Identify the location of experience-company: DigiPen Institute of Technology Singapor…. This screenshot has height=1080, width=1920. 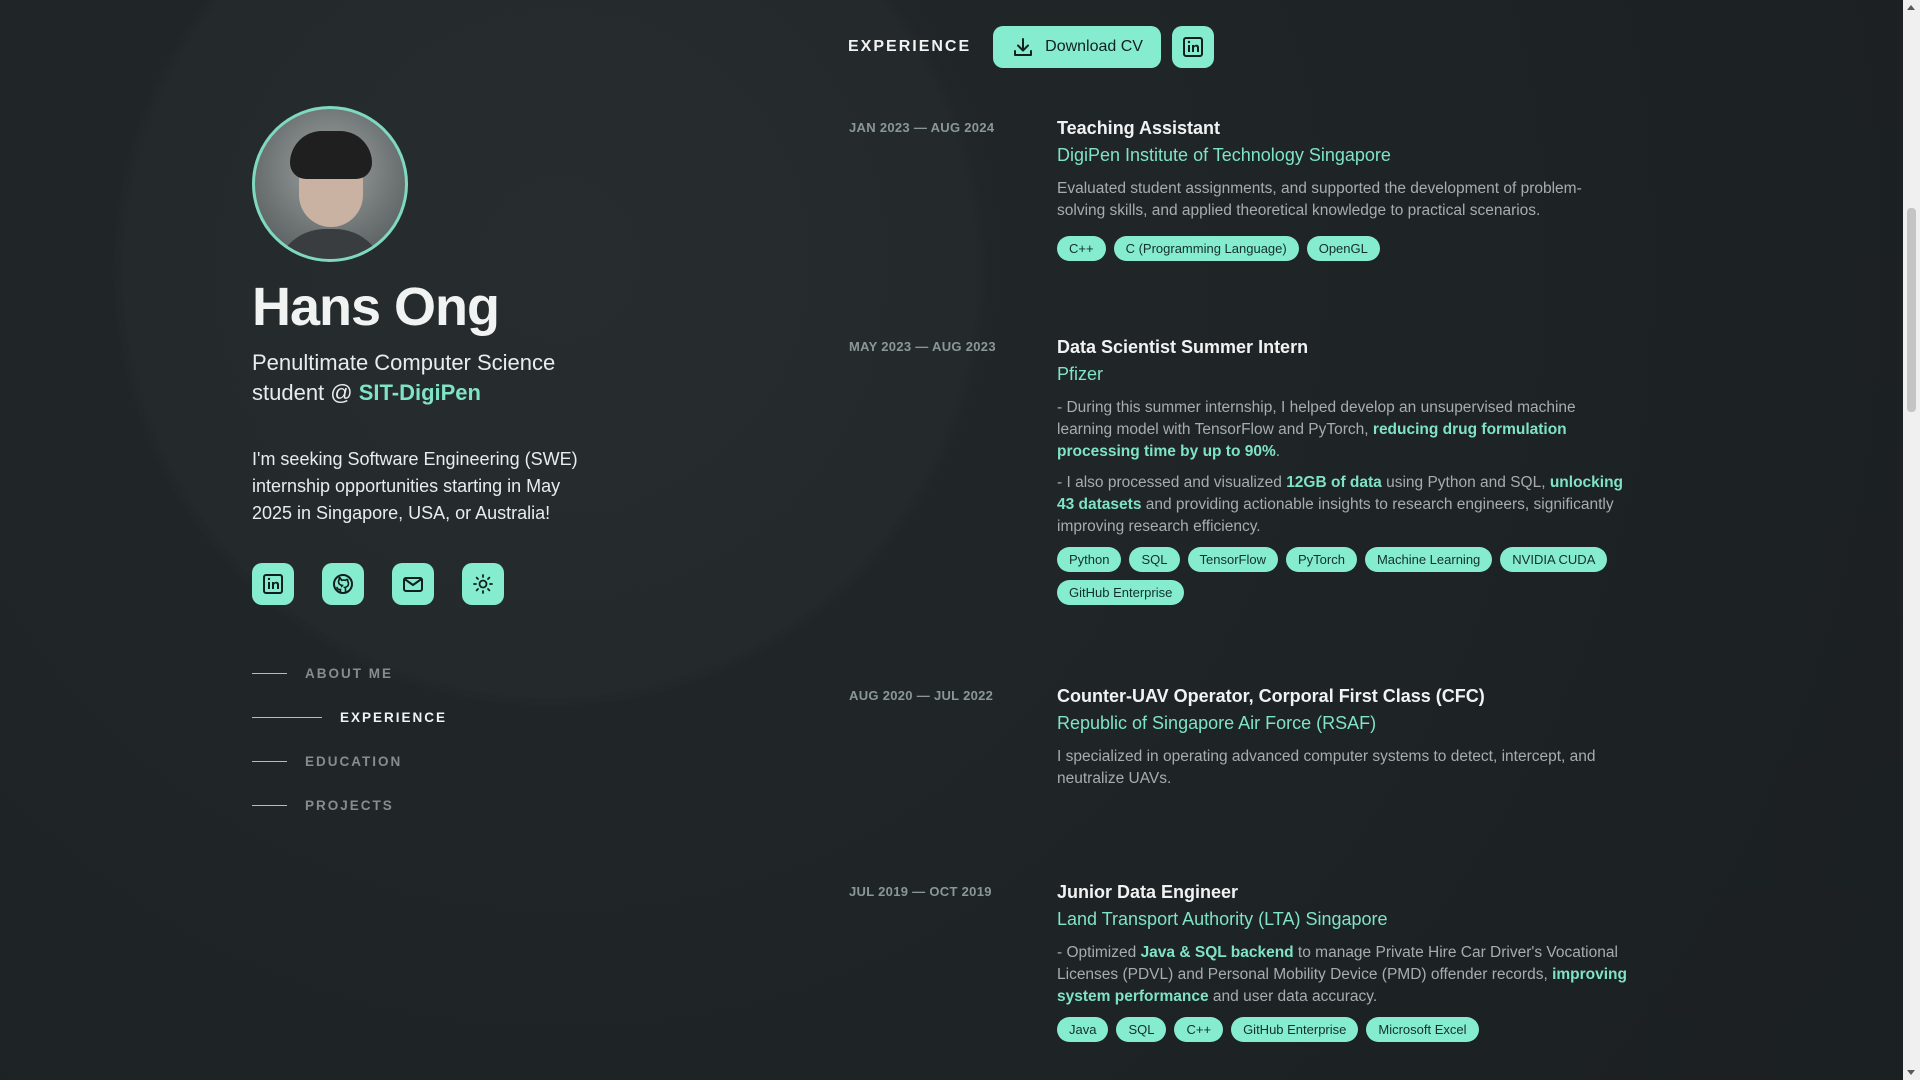
(1342, 155).